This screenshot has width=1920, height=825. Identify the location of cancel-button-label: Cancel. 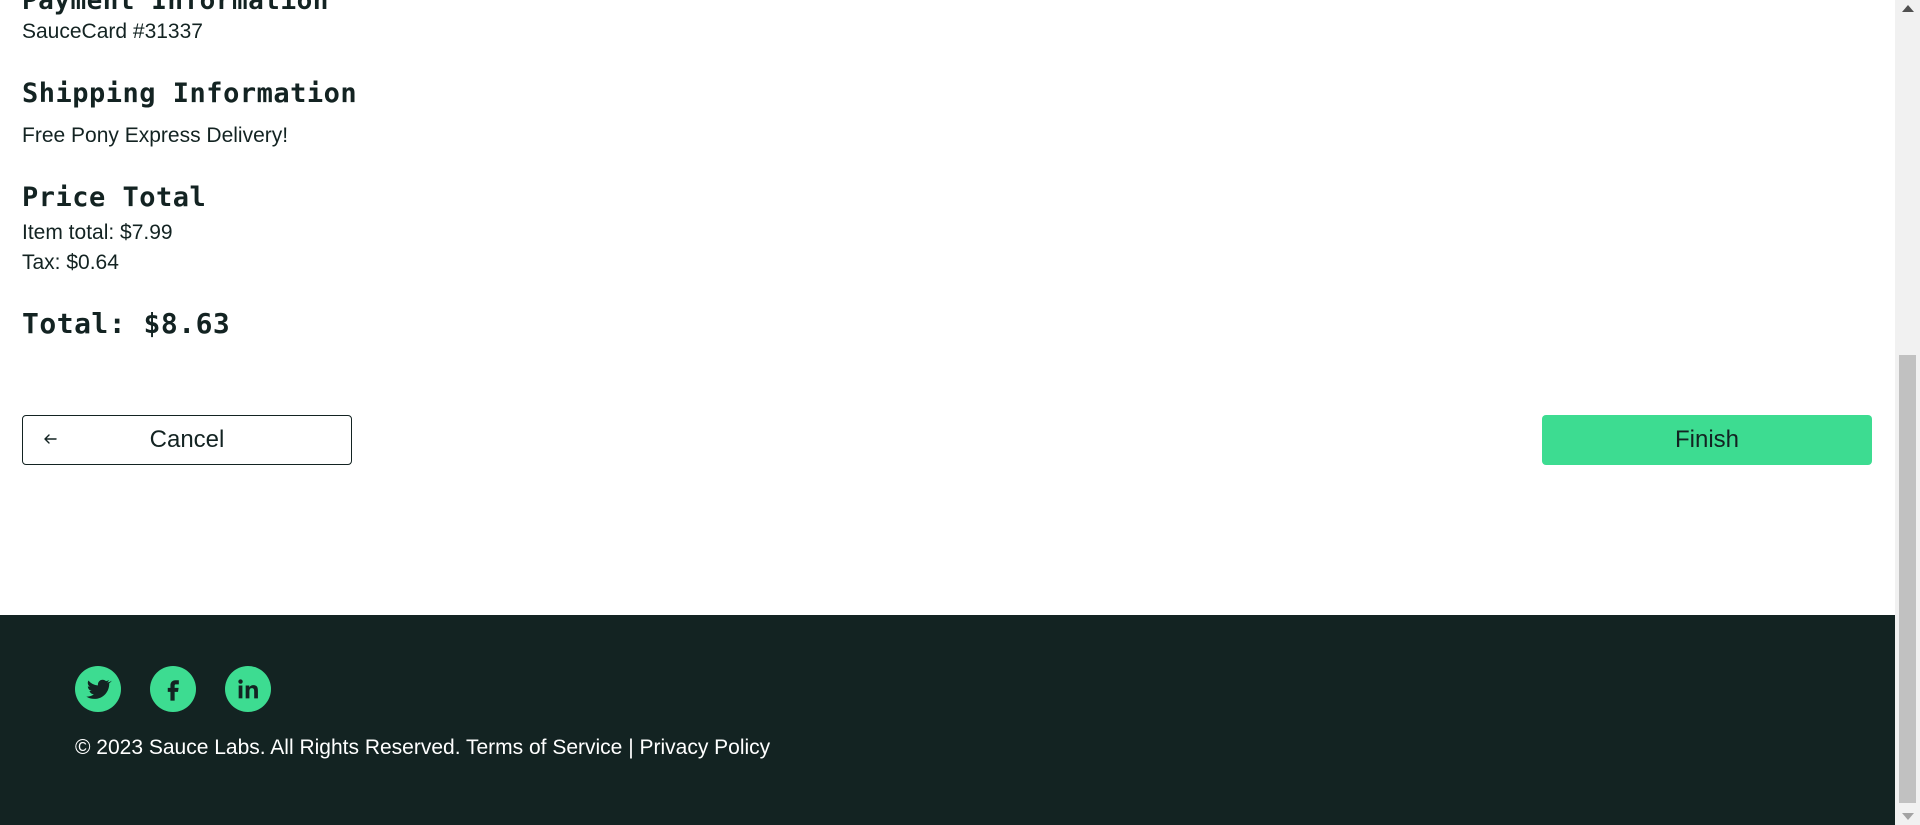
(187, 439).